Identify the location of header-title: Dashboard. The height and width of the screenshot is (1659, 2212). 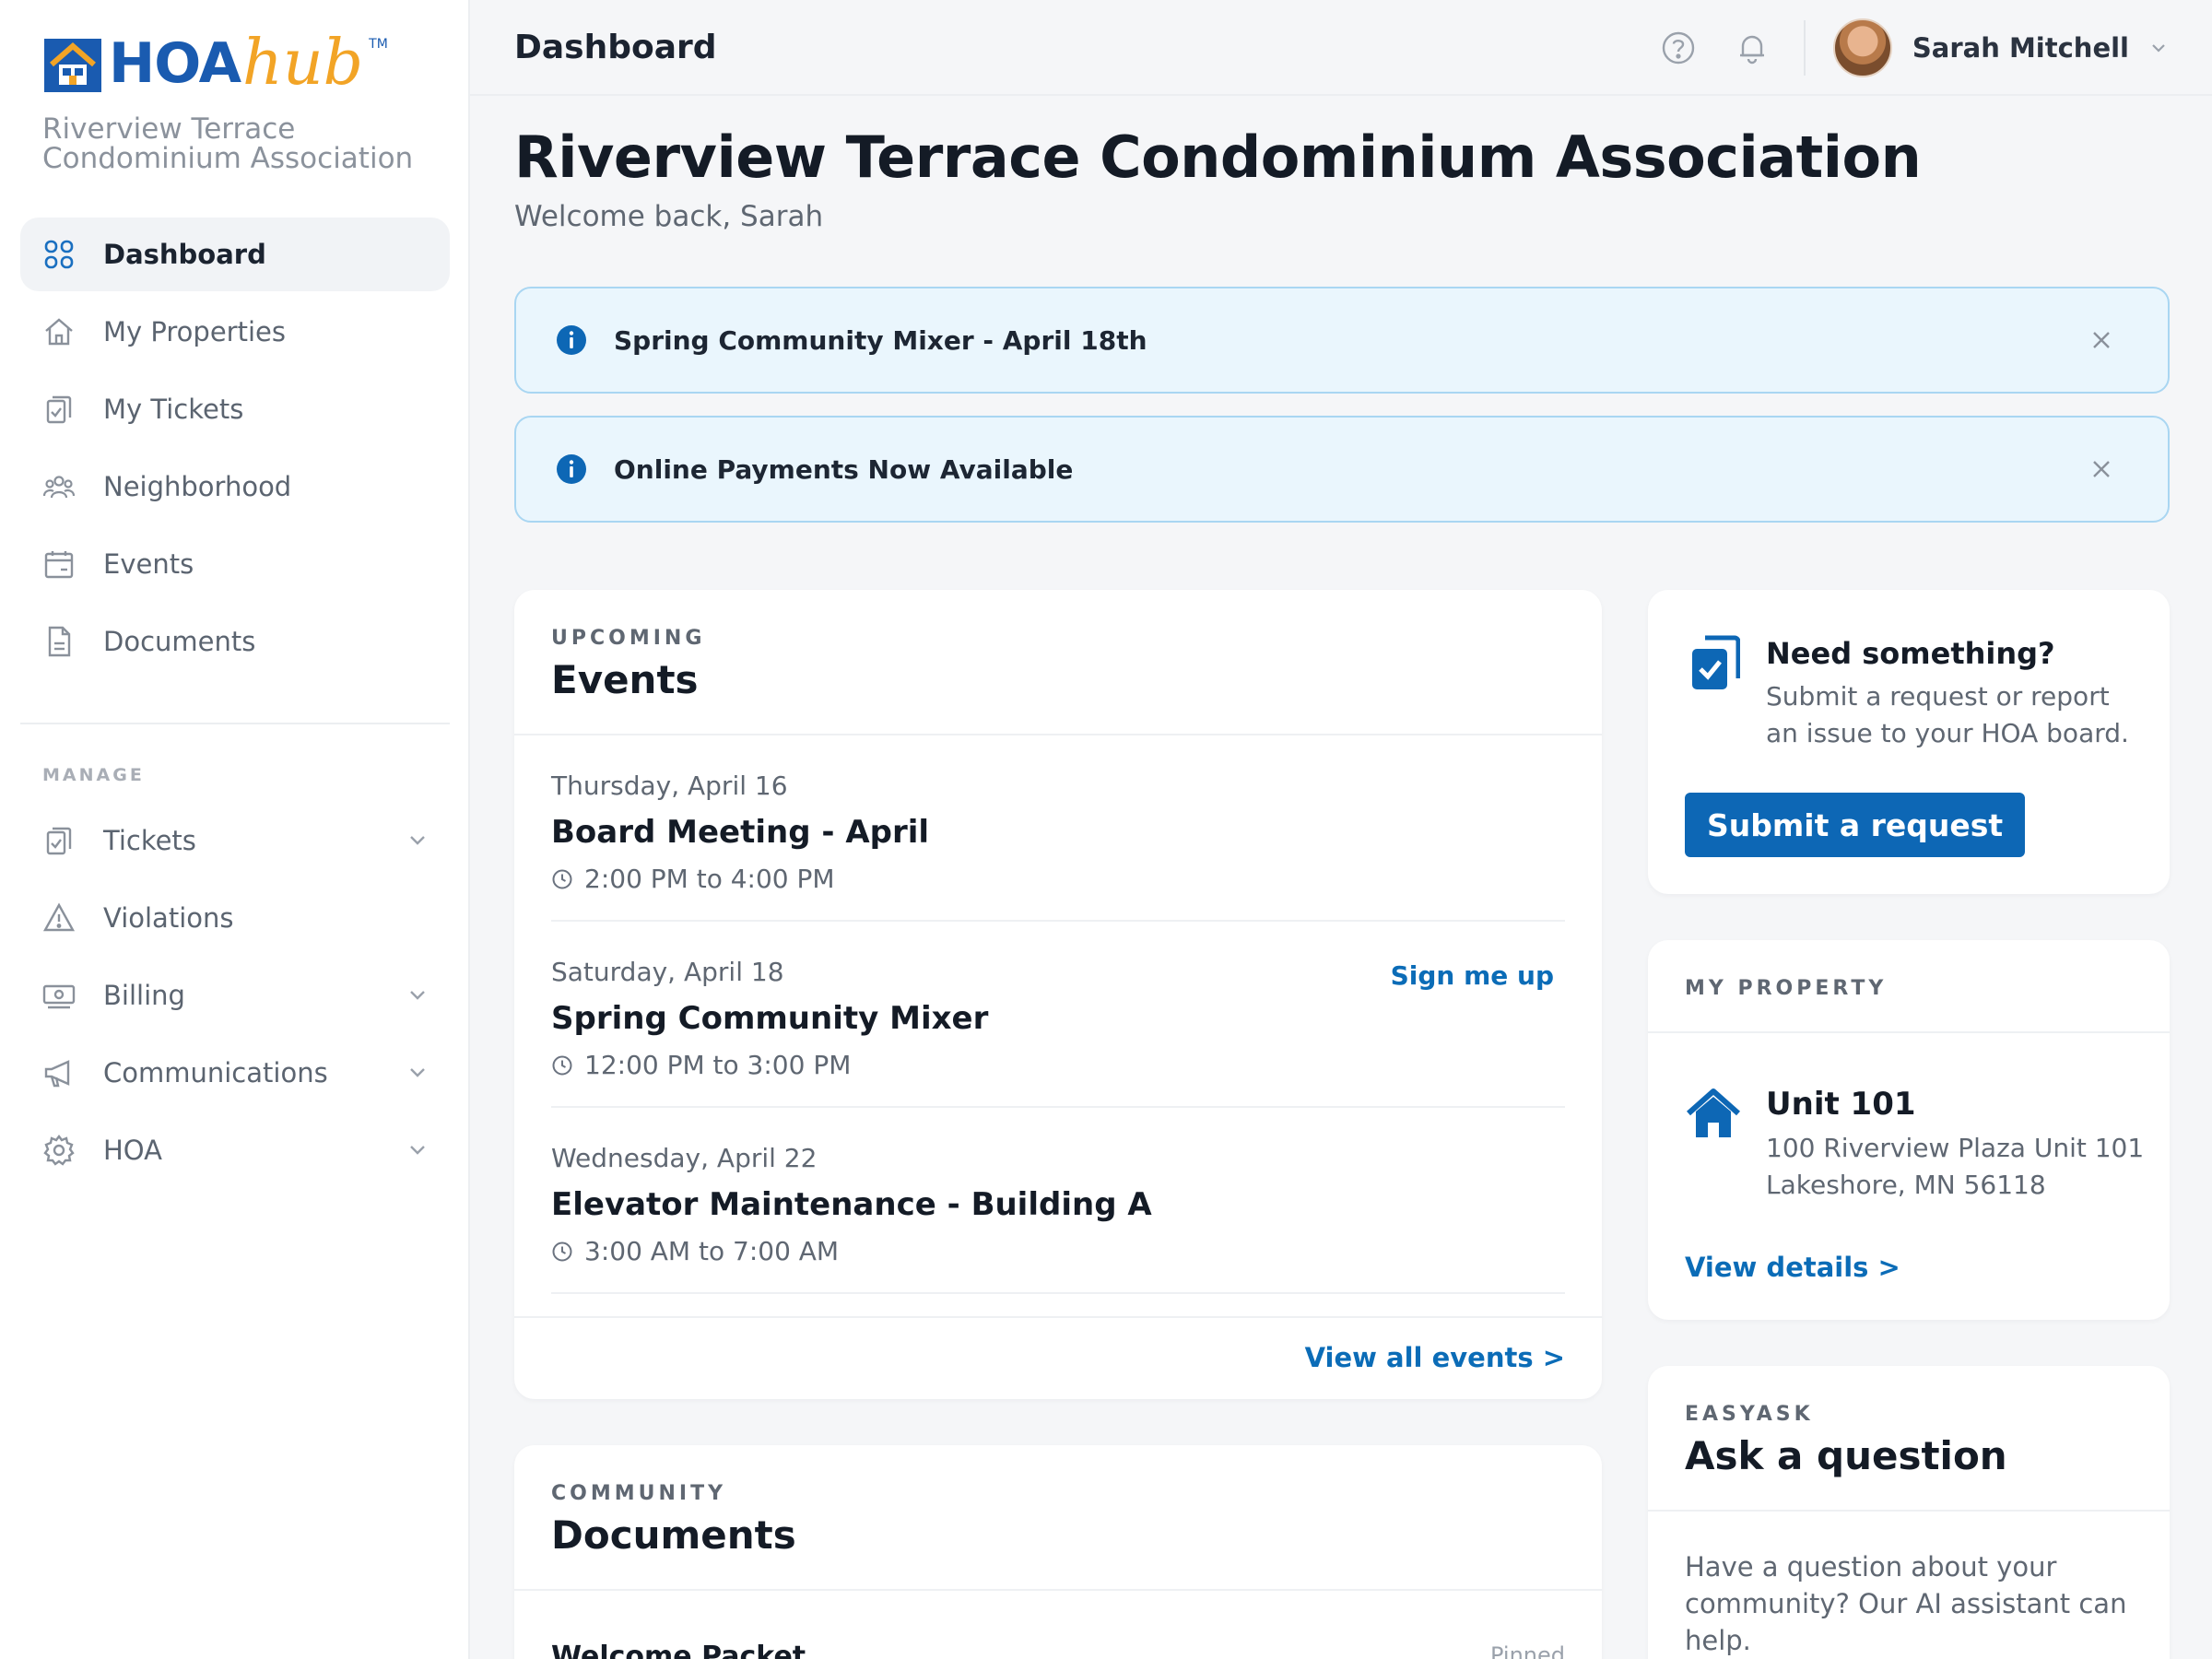
(615, 47).